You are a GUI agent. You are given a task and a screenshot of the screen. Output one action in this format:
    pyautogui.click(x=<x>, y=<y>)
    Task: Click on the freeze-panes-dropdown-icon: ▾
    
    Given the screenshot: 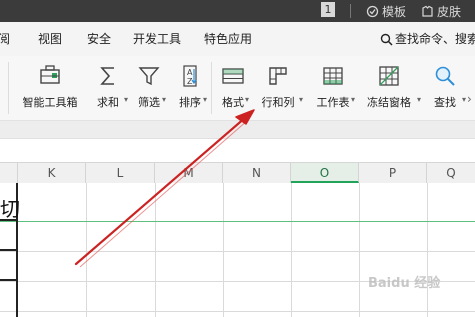 What is the action you would take?
    pyautogui.click(x=419, y=99)
    